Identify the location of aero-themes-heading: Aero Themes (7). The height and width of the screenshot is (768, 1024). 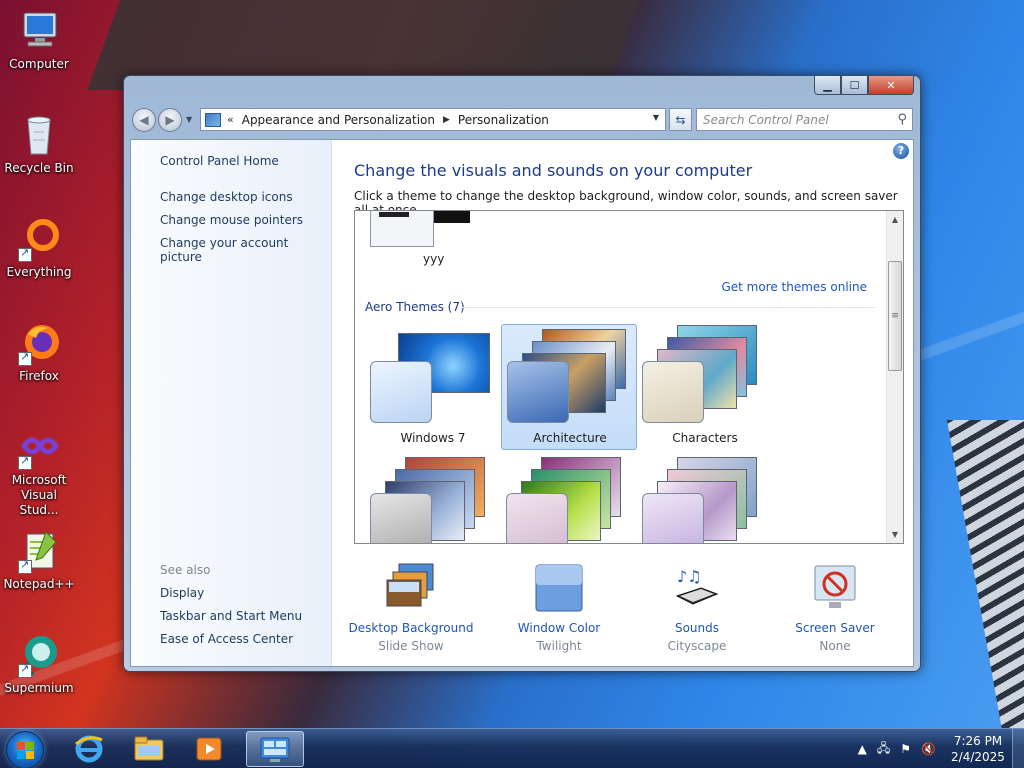
(415, 307).